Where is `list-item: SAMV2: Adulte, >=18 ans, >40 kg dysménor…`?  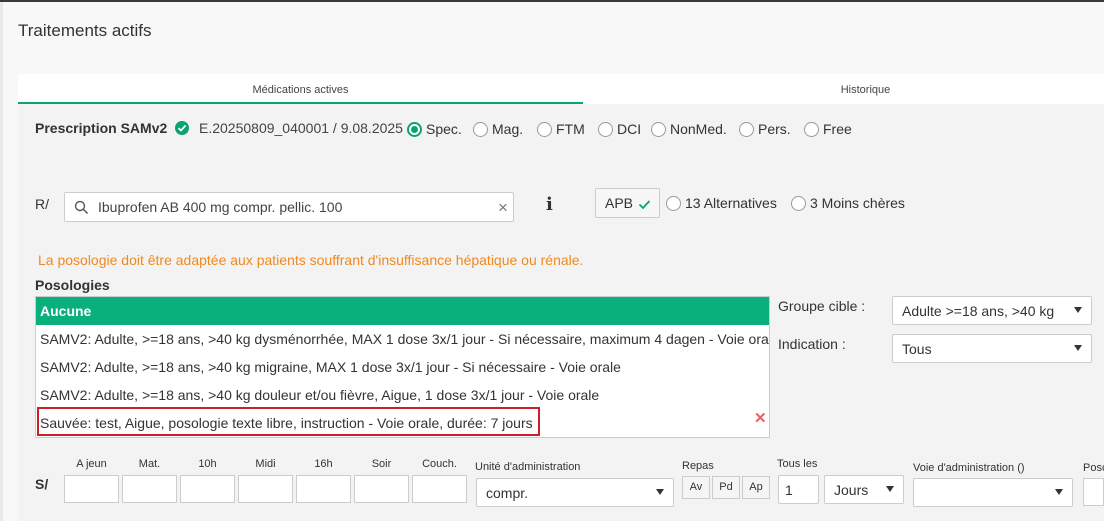 list-item: SAMV2: Adulte, >=18 ans, >40 kg dysménor… is located at coordinates (402, 339).